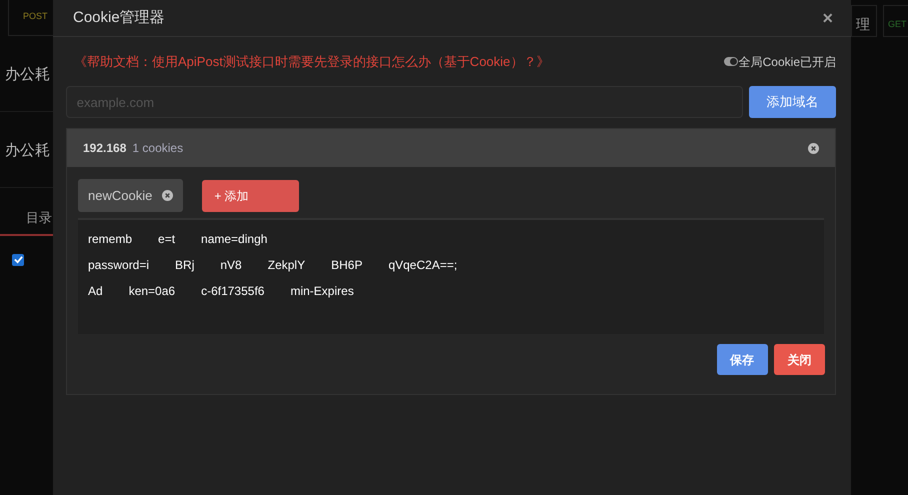 The height and width of the screenshot is (495, 908). Describe the element at coordinates (742, 359) in the screenshot. I see `save-button: 保存` at that location.